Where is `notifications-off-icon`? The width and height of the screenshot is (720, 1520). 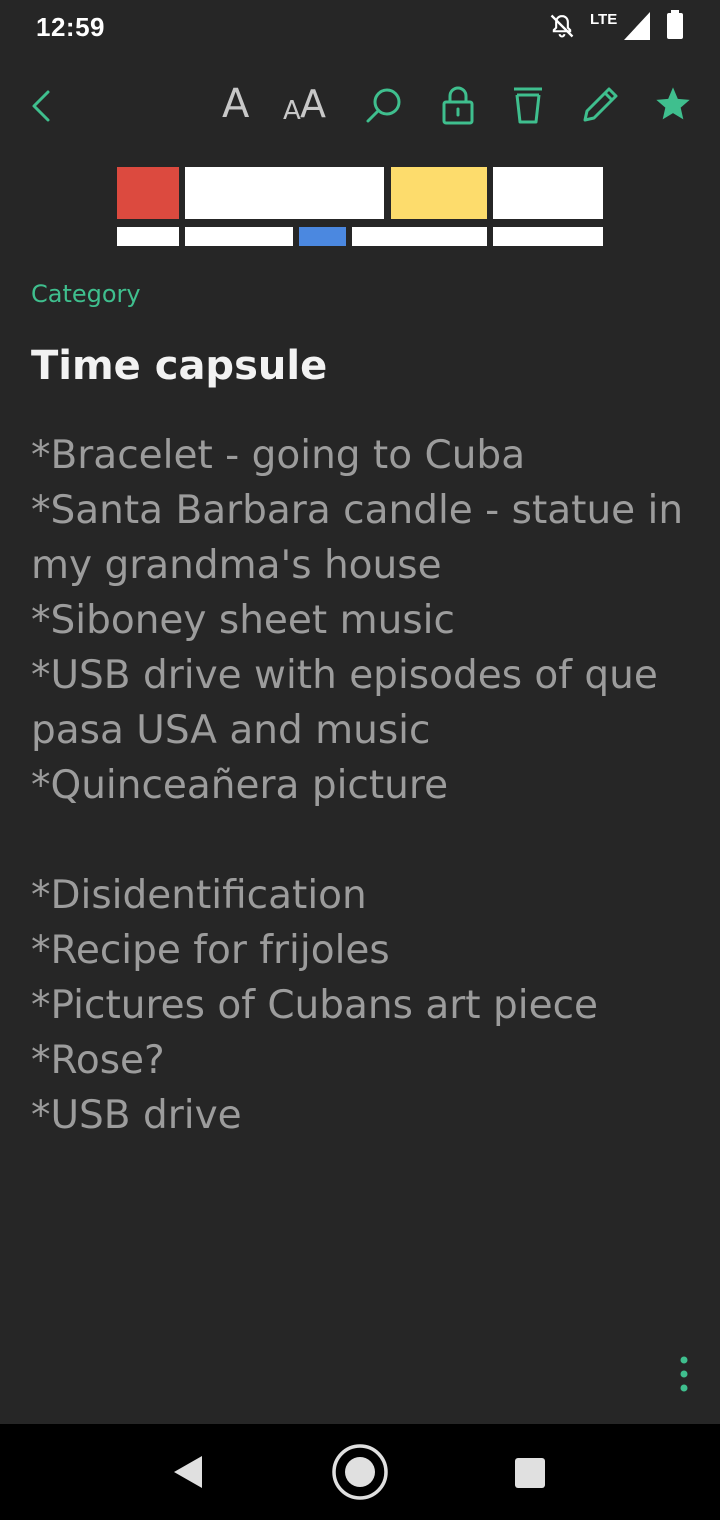
notifications-off-icon is located at coordinates (562, 26).